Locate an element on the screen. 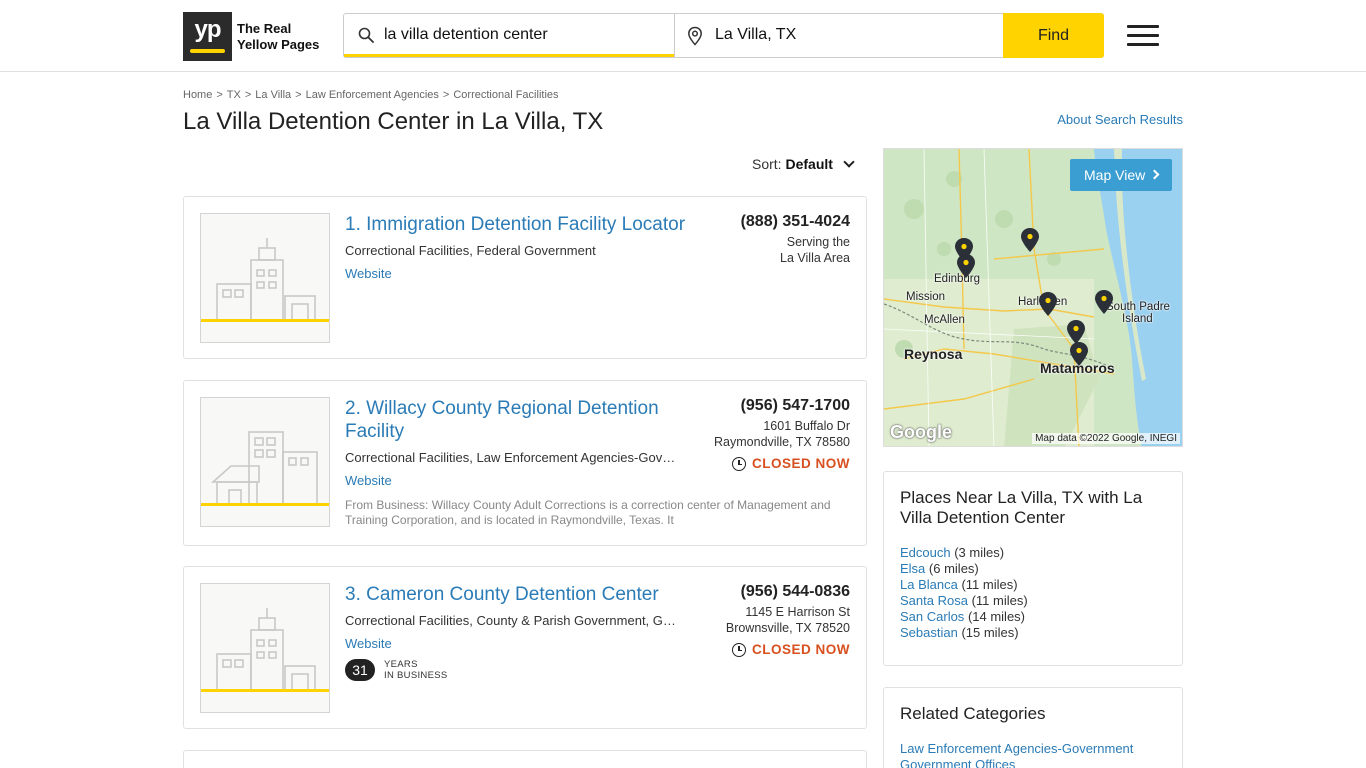 The width and height of the screenshot is (1366, 768). map-label-reynosa: Reynosa is located at coordinates (933, 354).